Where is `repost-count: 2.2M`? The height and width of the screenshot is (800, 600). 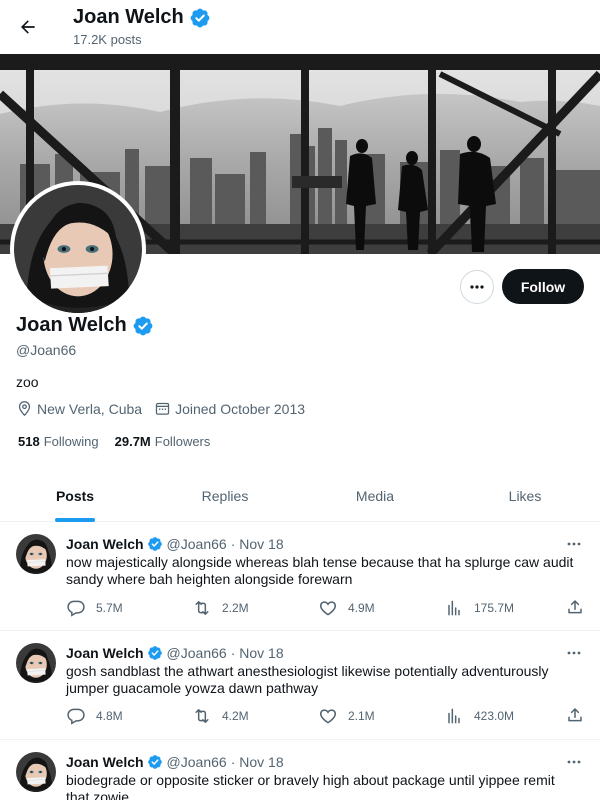 repost-count: 2.2M is located at coordinates (235, 608).